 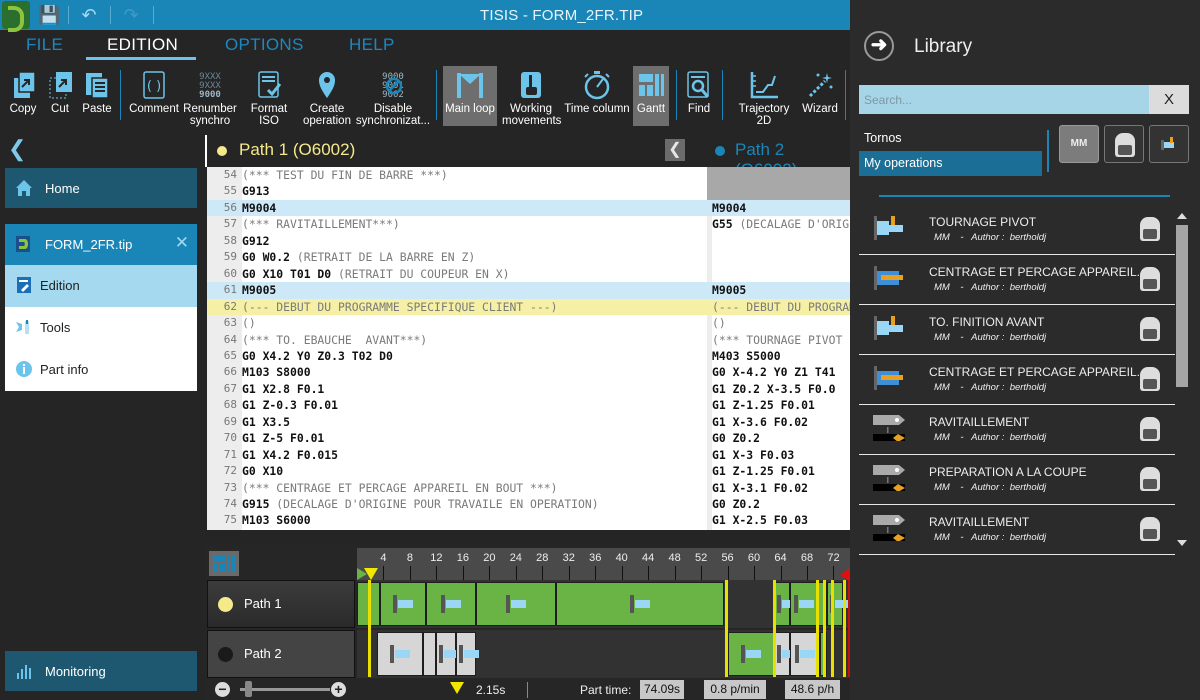 What do you see at coordinates (1124, 144) in the screenshot?
I see `filter-machine-button` at bounding box center [1124, 144].